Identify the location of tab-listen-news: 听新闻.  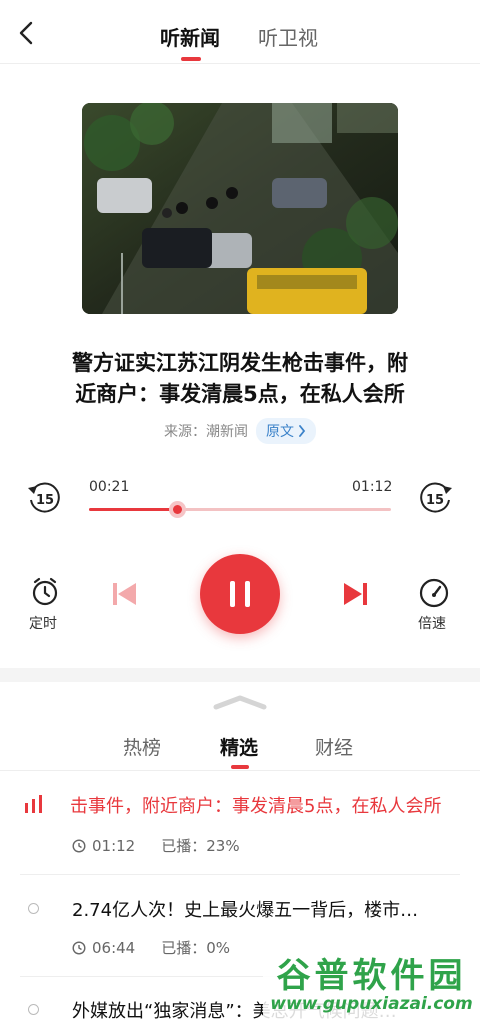
(190, 36).